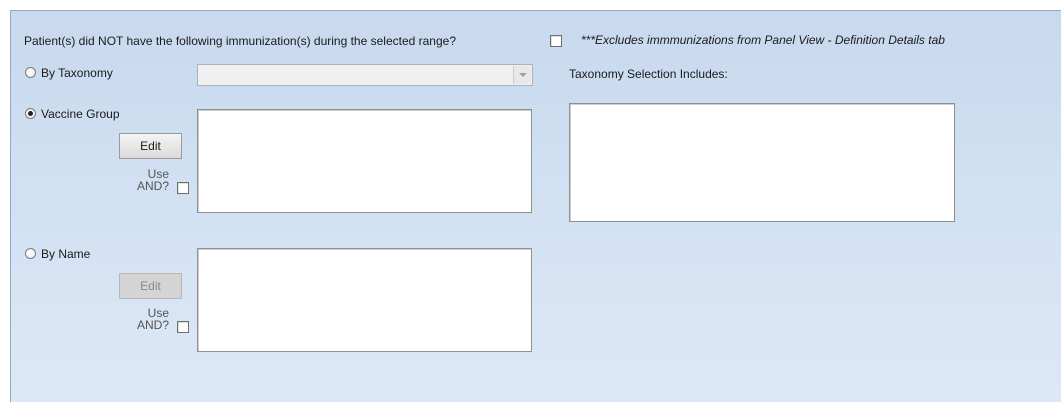  What do you see at coordinates (762, 162) in the screenshot?
I see `taxonomy-selection-listbox` at bounding box center [762, 162].